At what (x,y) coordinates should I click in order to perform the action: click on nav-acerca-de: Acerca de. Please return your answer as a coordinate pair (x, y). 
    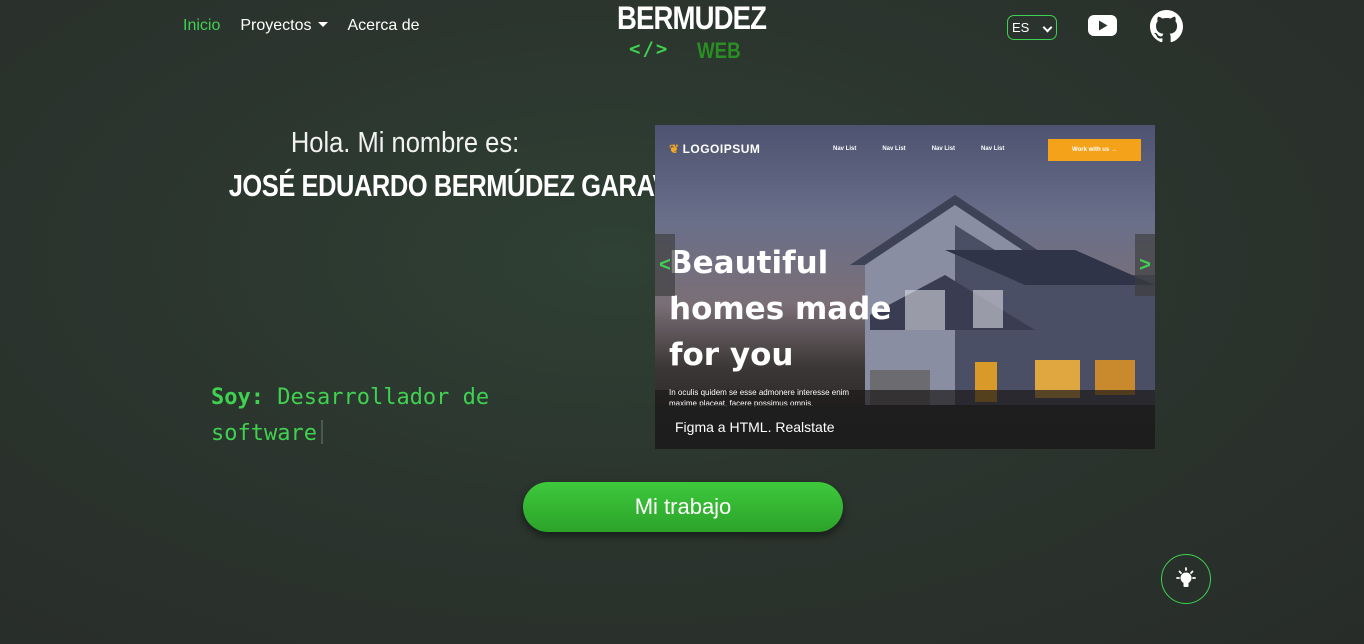
    Looking at the image, I should click on (384, 26).